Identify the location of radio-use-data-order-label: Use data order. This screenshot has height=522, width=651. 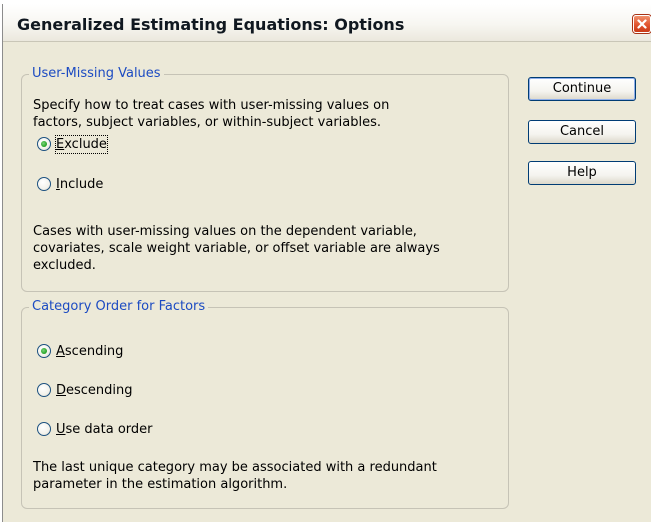
(104, 429).